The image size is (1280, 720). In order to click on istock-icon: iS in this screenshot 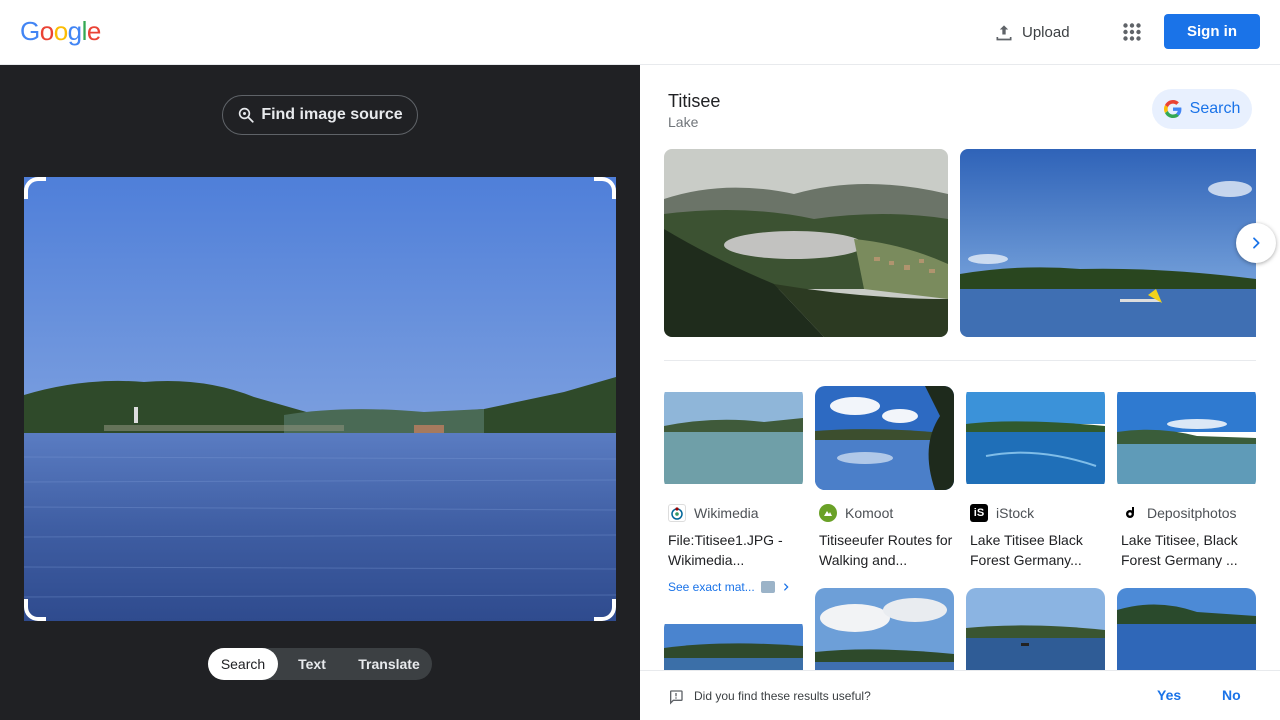, I will do `click(979, 513)`.